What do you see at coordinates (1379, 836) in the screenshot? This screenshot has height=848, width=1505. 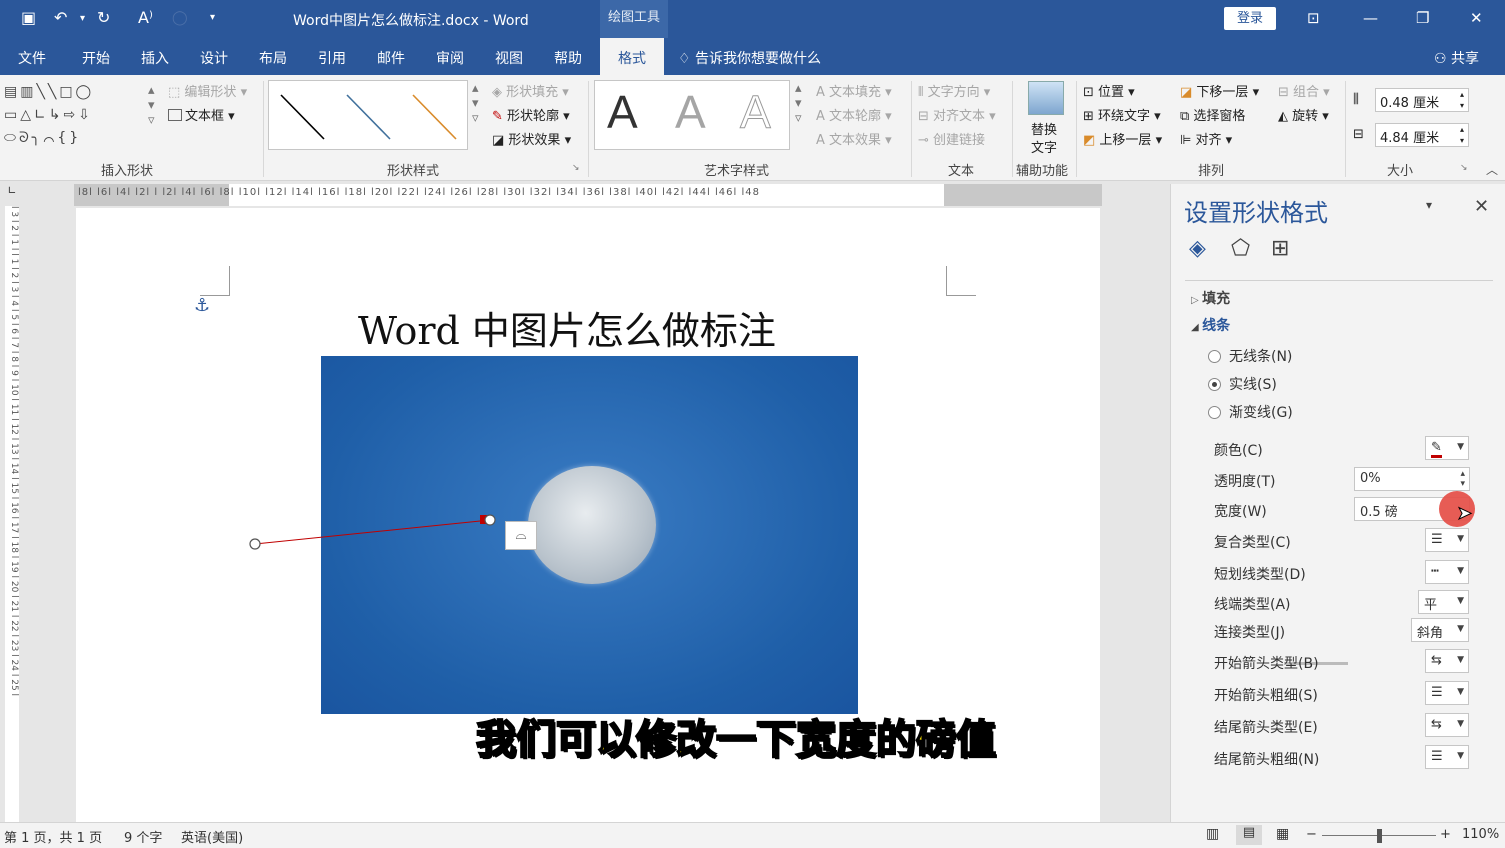 I see `zoom-thumb` at bounding box center [1379, 836].